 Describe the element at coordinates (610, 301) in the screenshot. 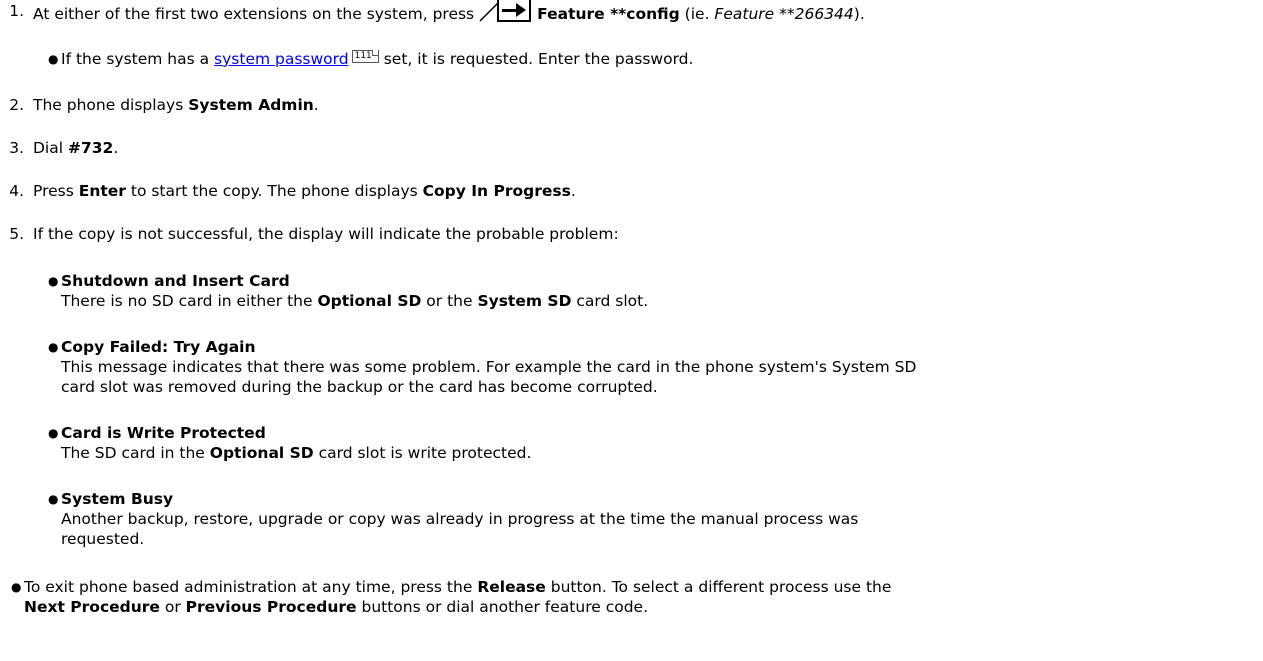

I see `desc-text: card slot.` at that location.